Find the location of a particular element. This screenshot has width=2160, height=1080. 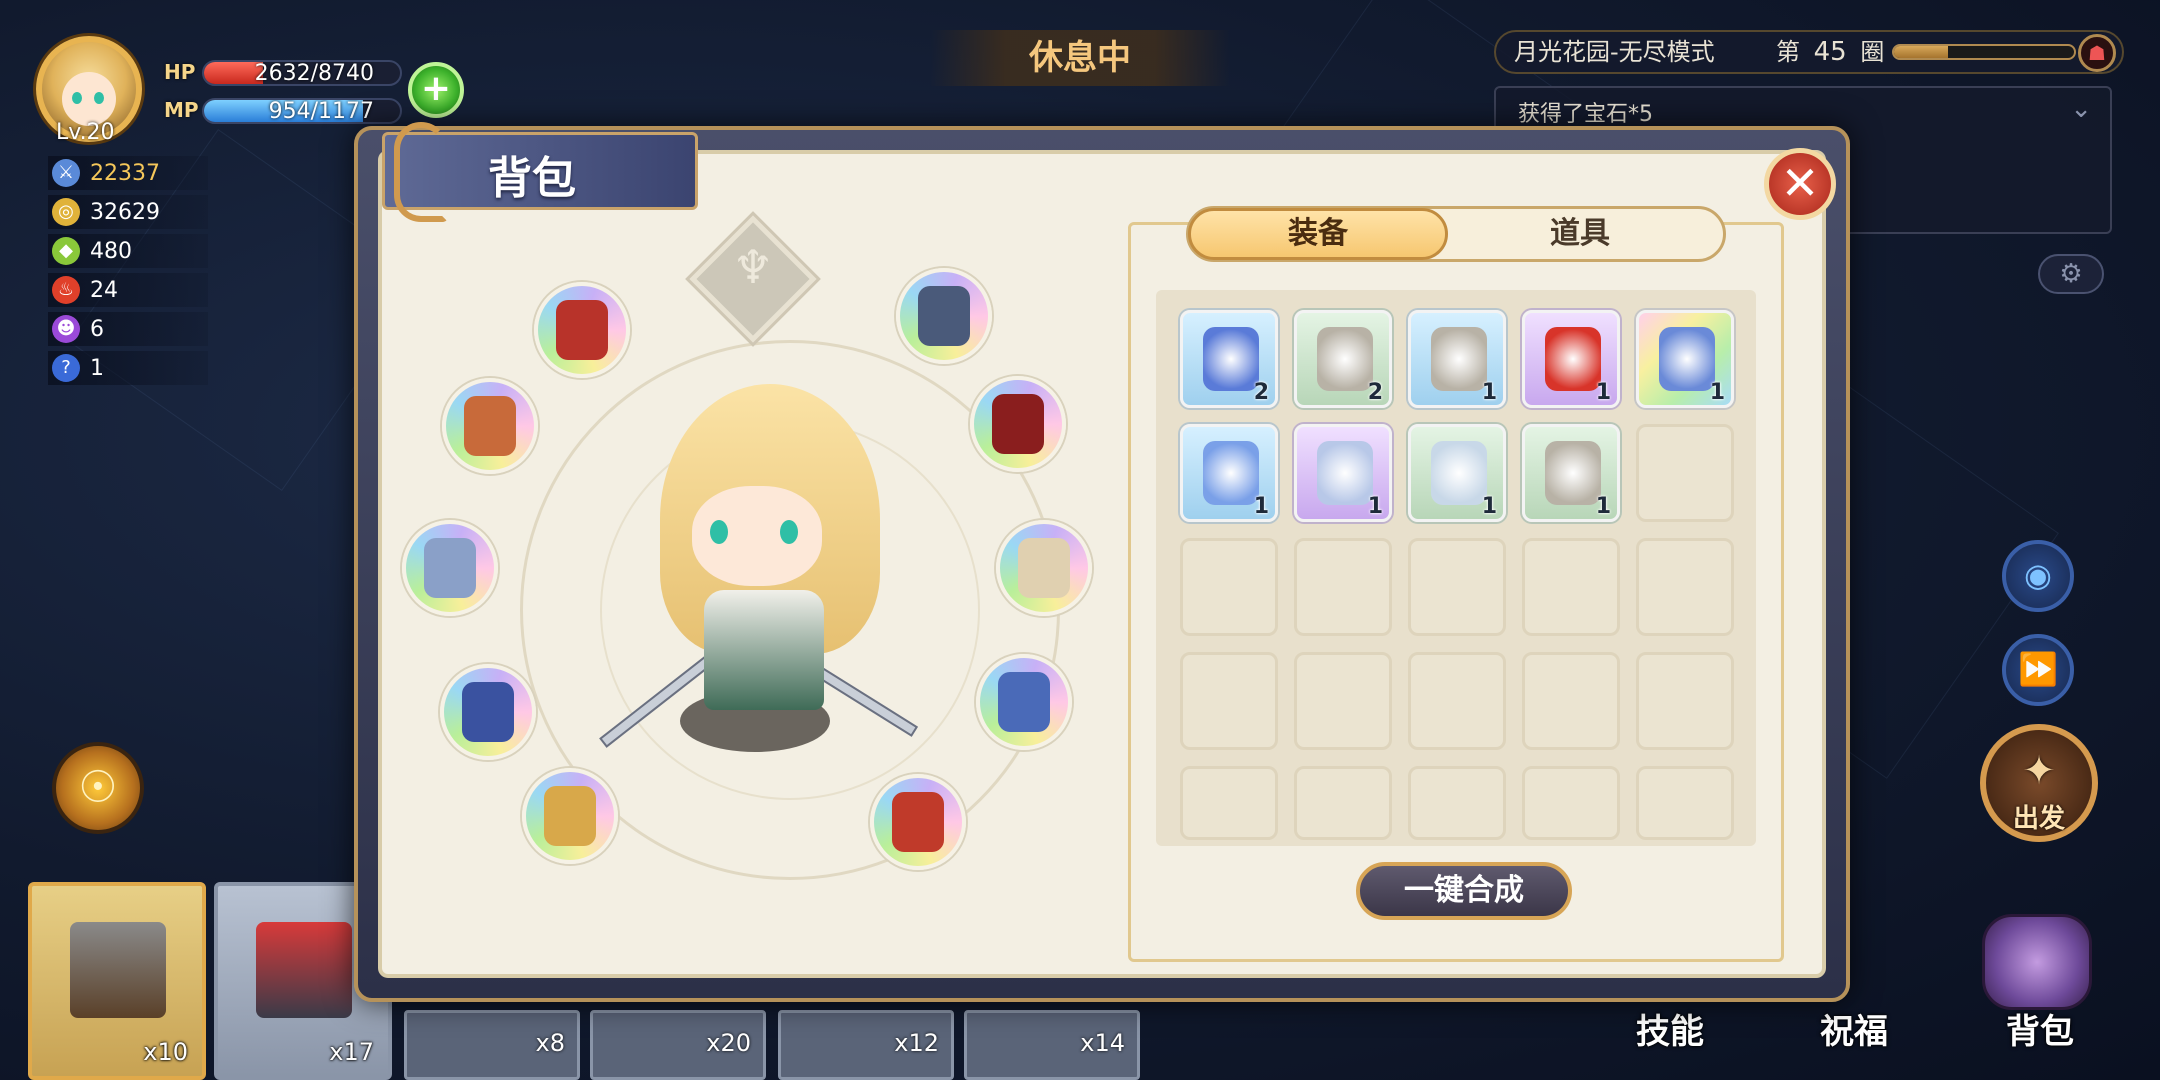

boots-icon is located at coordinates (1044, 568).